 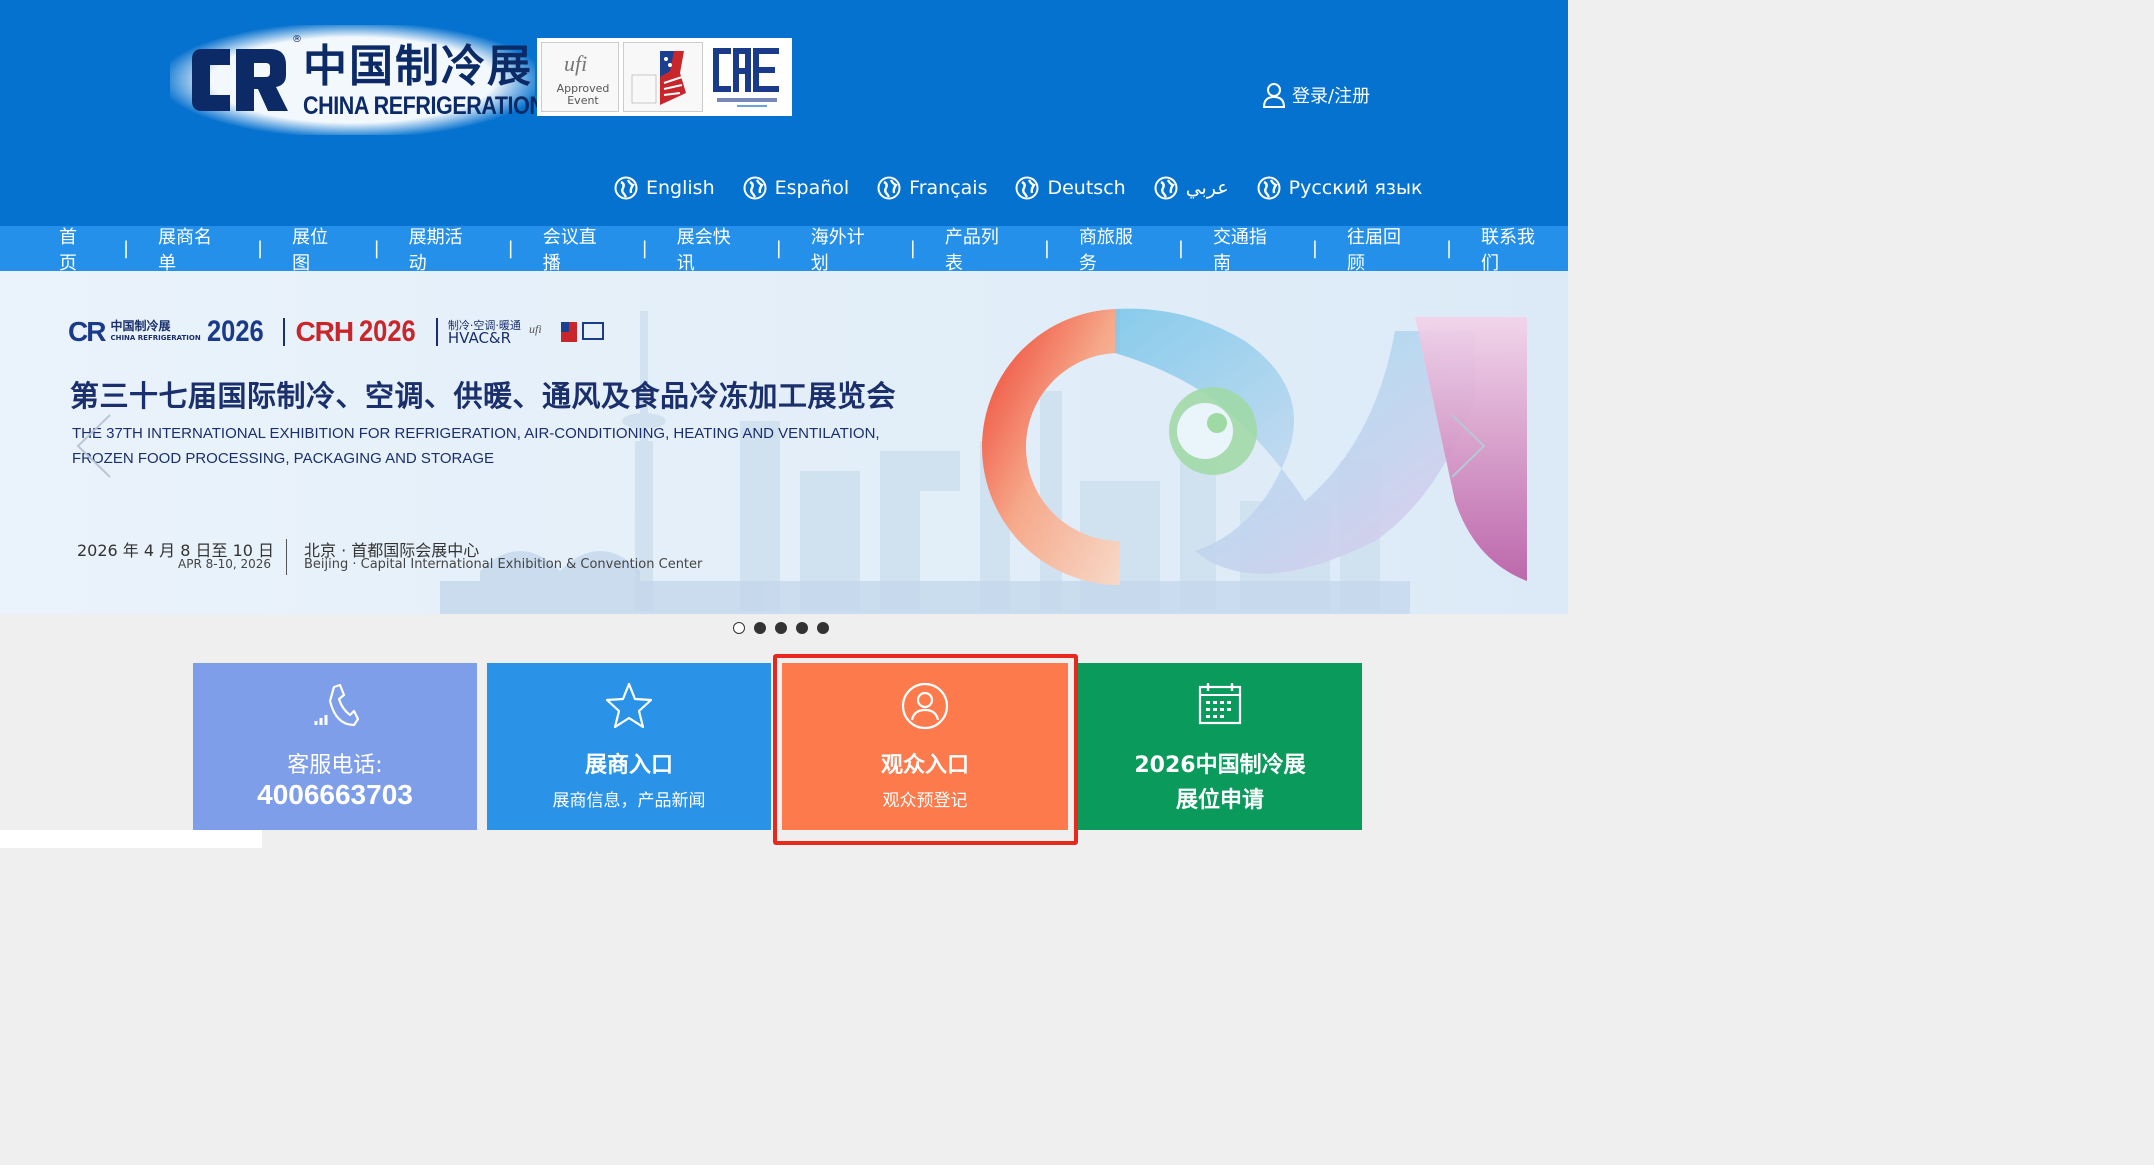 I want to click on ufi-event: Event, so click(x=583, y=100).